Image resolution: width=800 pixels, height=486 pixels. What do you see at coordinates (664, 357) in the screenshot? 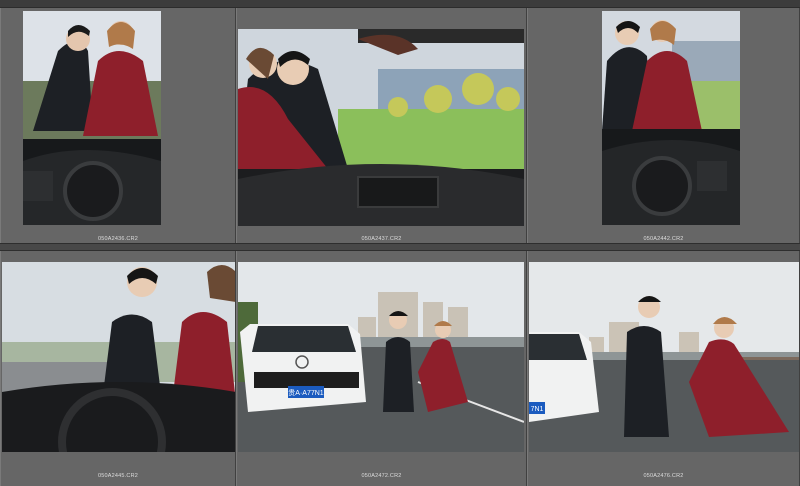
I see `photo-thumbnail-6: 7N1` at bounding box center [664, 357].